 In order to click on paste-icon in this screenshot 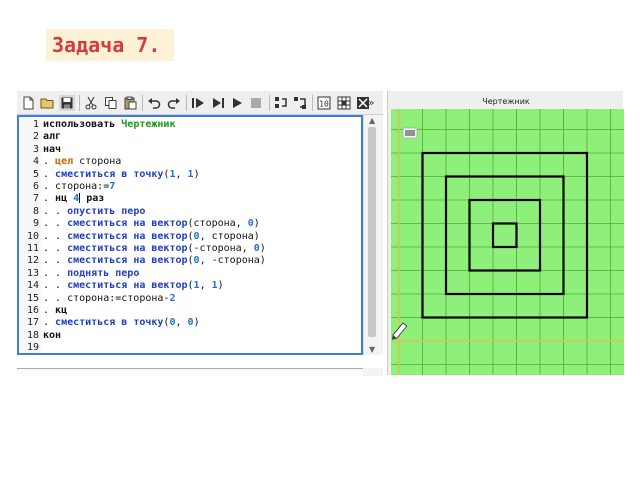, I will do `click(130, 103)`.